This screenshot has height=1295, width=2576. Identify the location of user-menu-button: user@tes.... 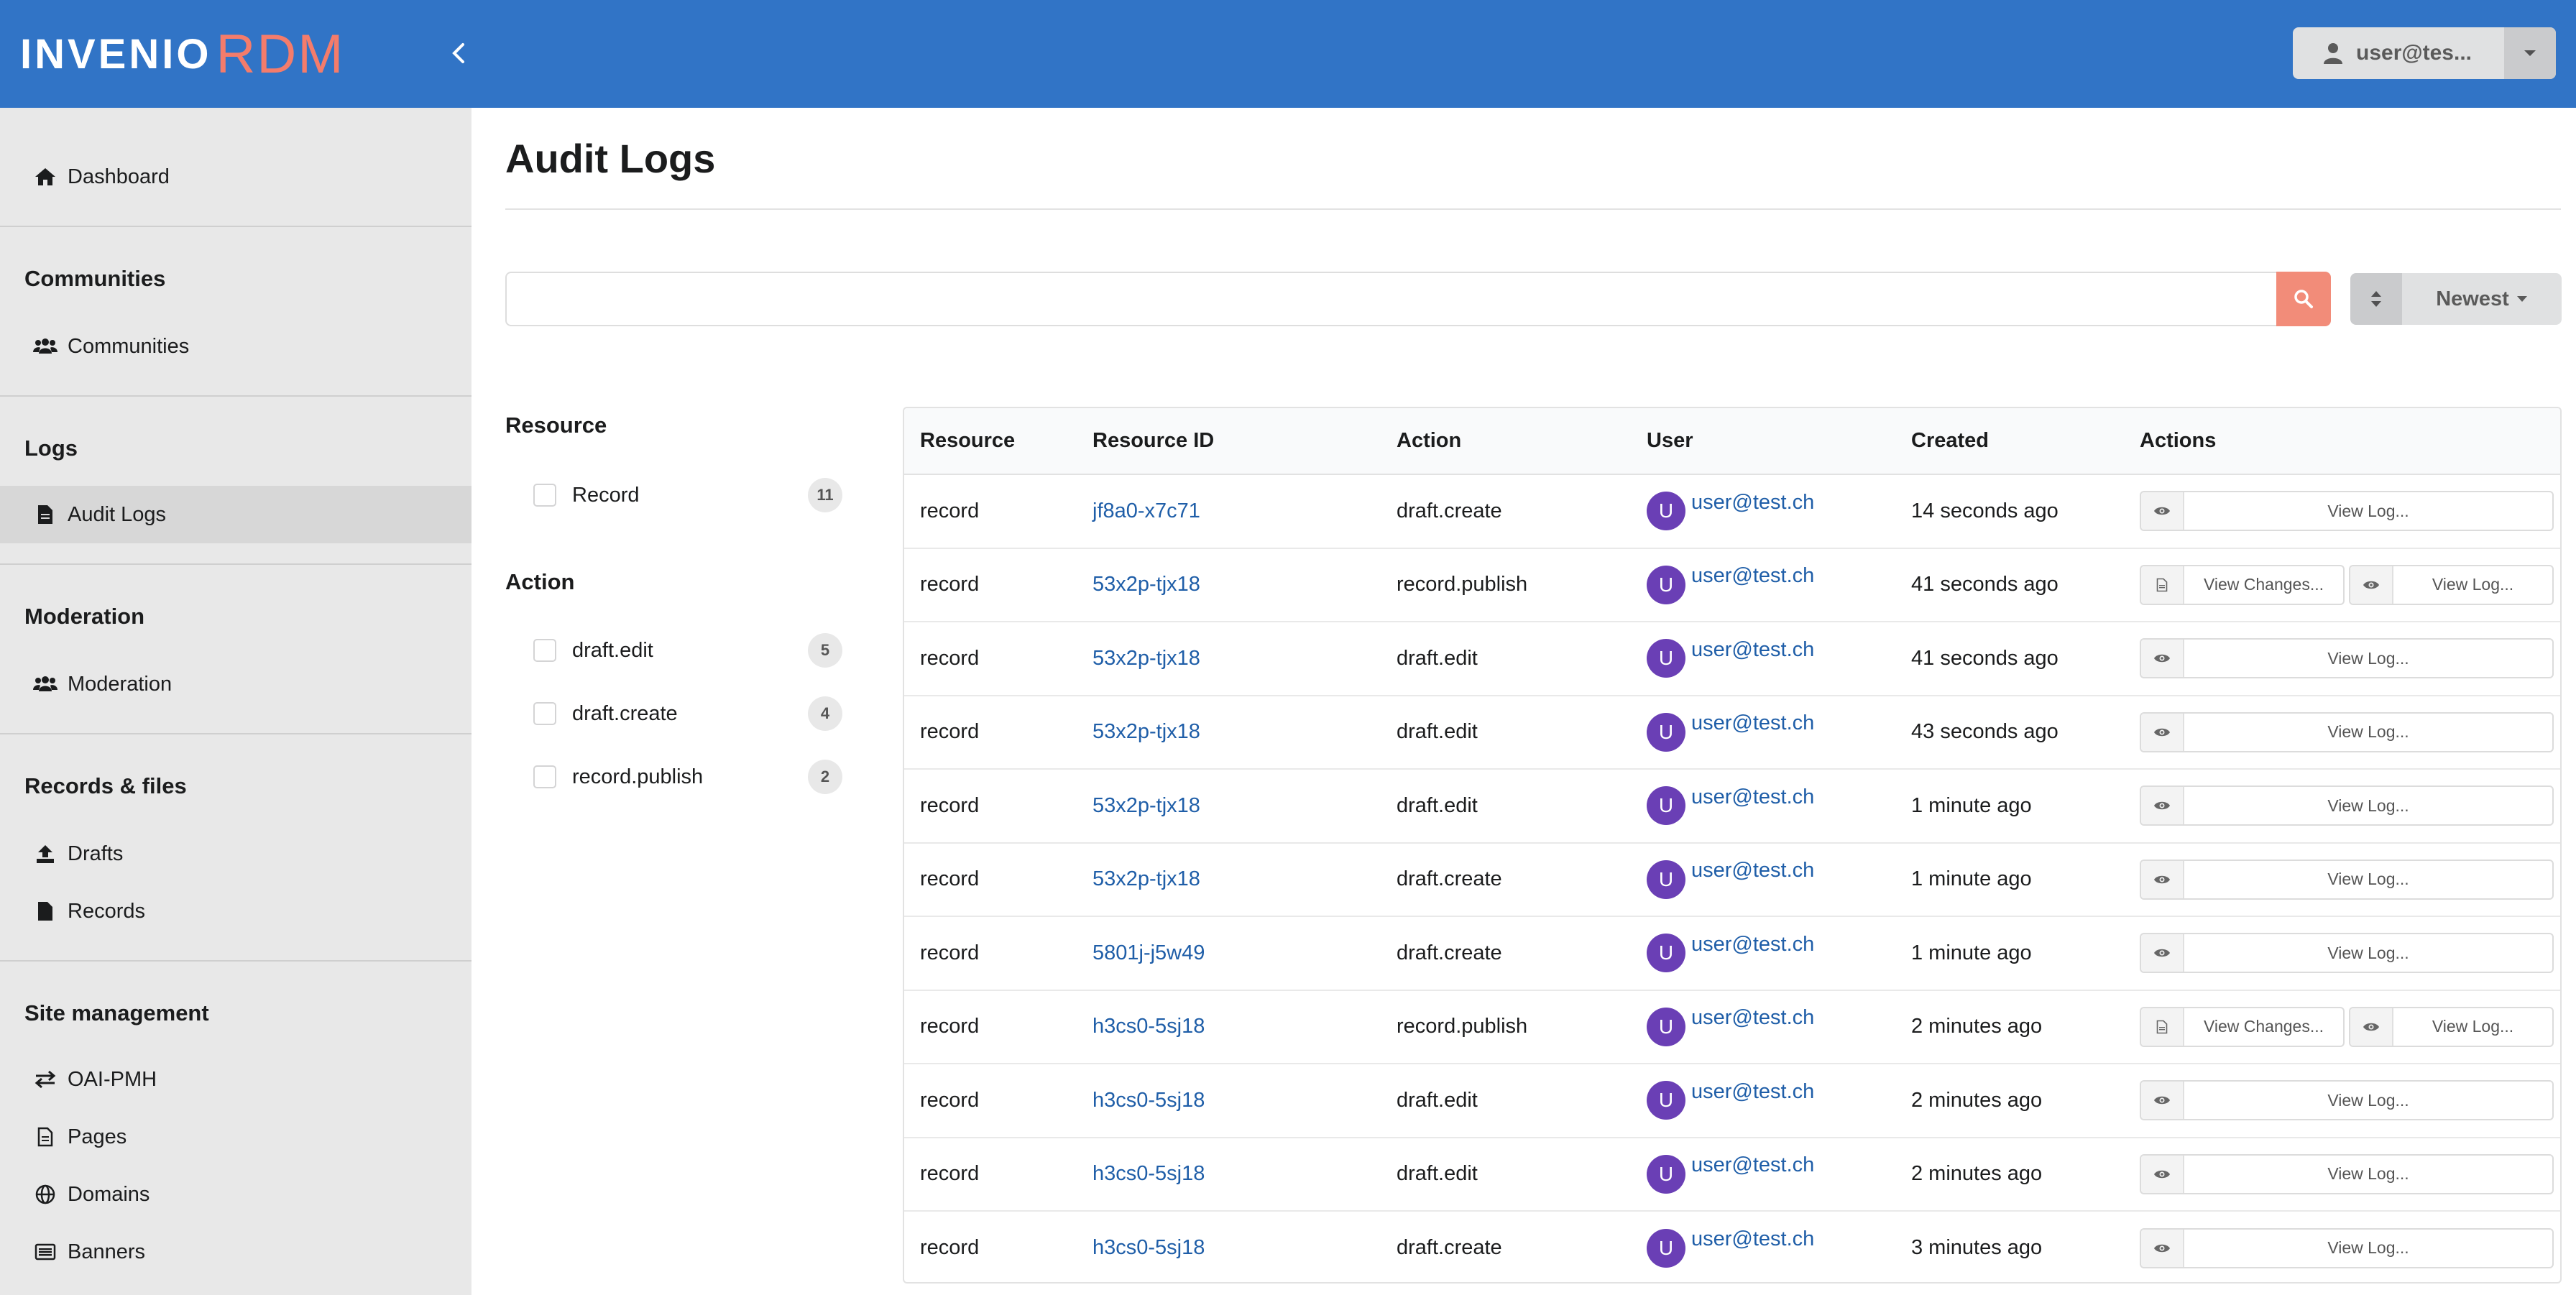
(2398, 53).